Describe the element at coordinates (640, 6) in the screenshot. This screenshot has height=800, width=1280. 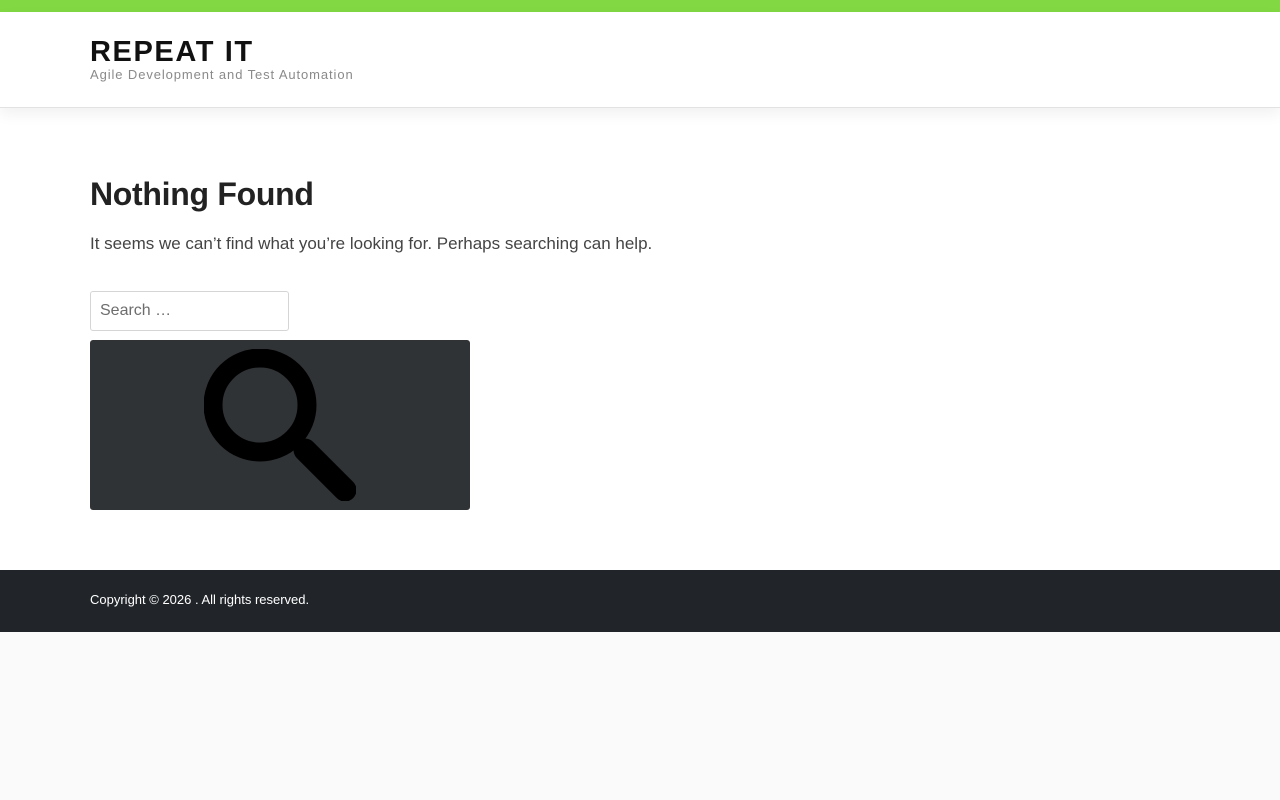
I see `top-accent-bar` at that location.